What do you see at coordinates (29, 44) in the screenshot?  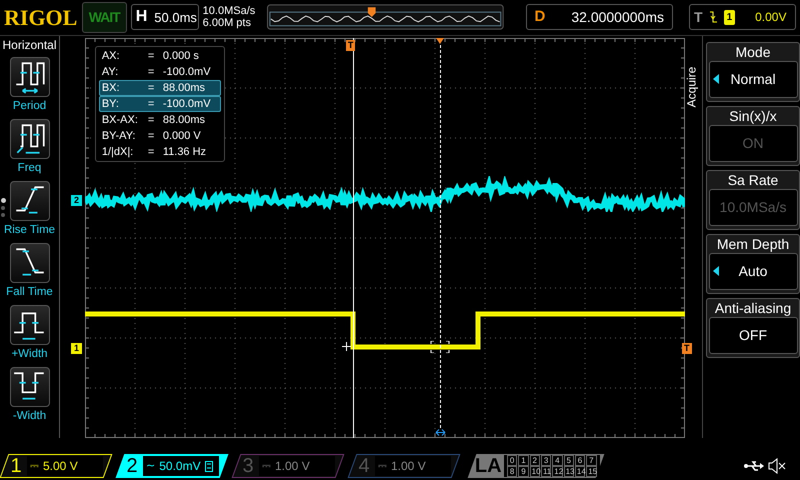 I see `sidebar-title: Horizontal` at bounding box center [29, 44].